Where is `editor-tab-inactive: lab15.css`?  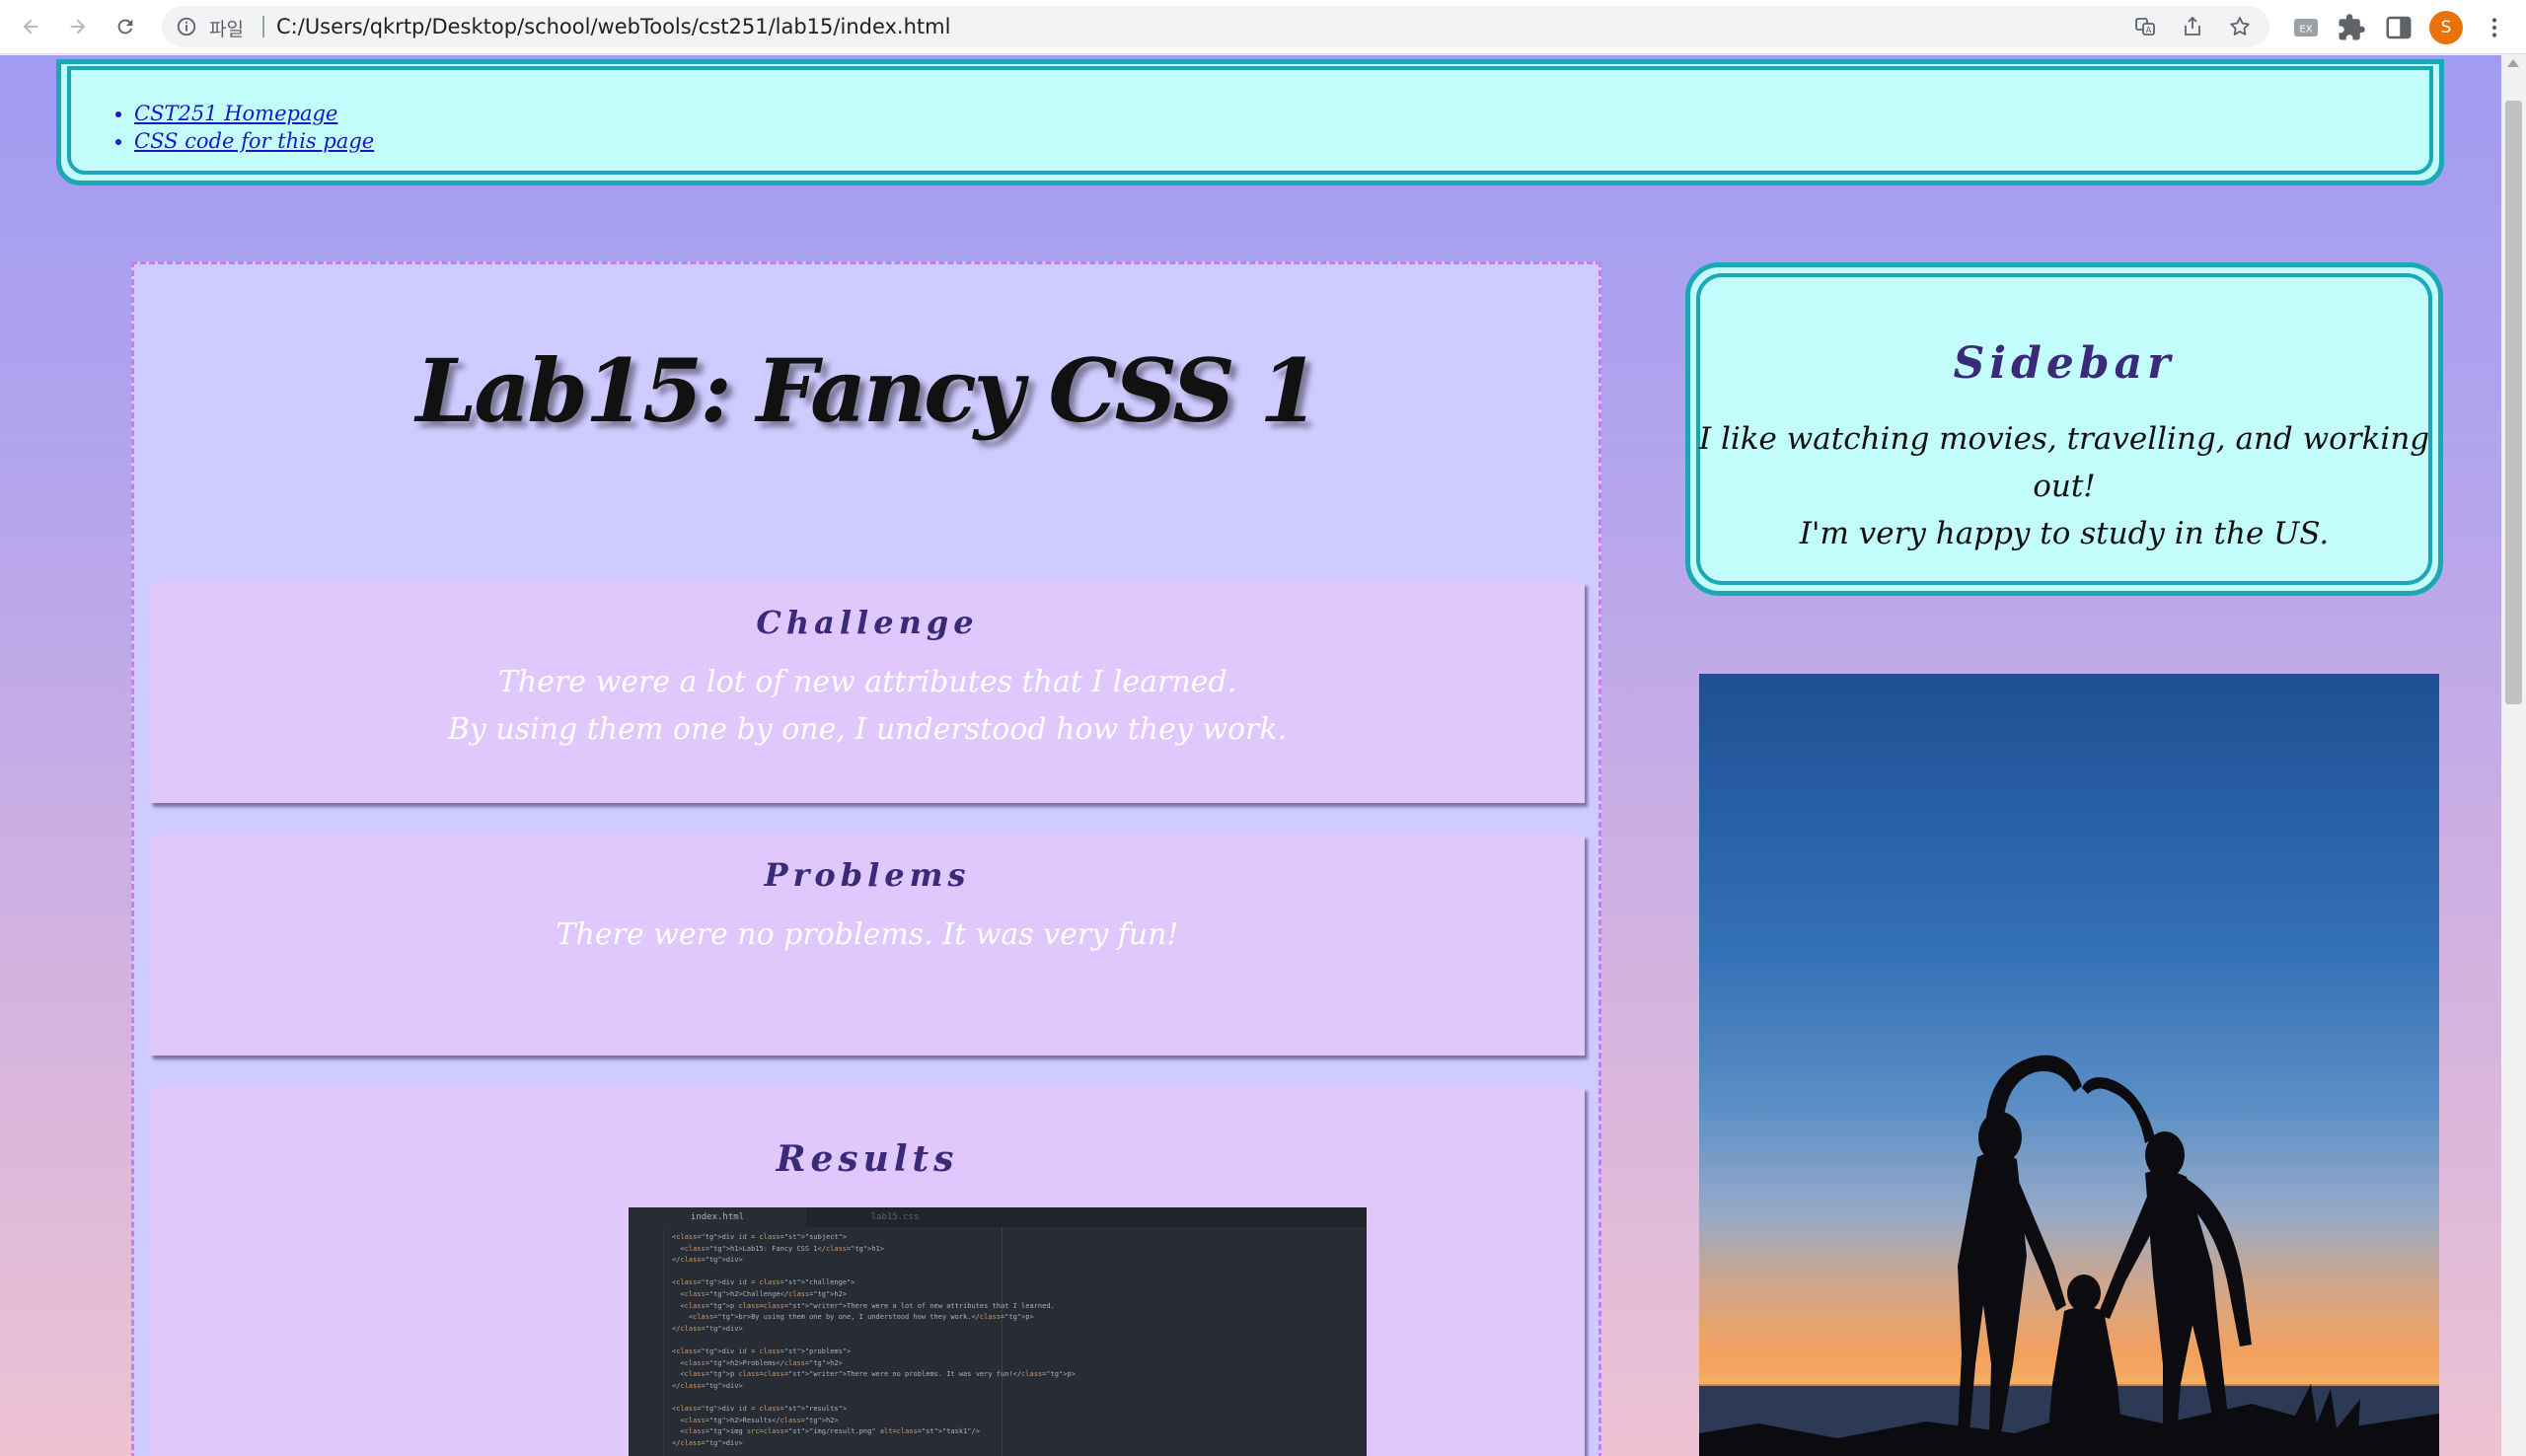 editor-tab-inactive: lab15.css is located at coordinates (895, 1217).